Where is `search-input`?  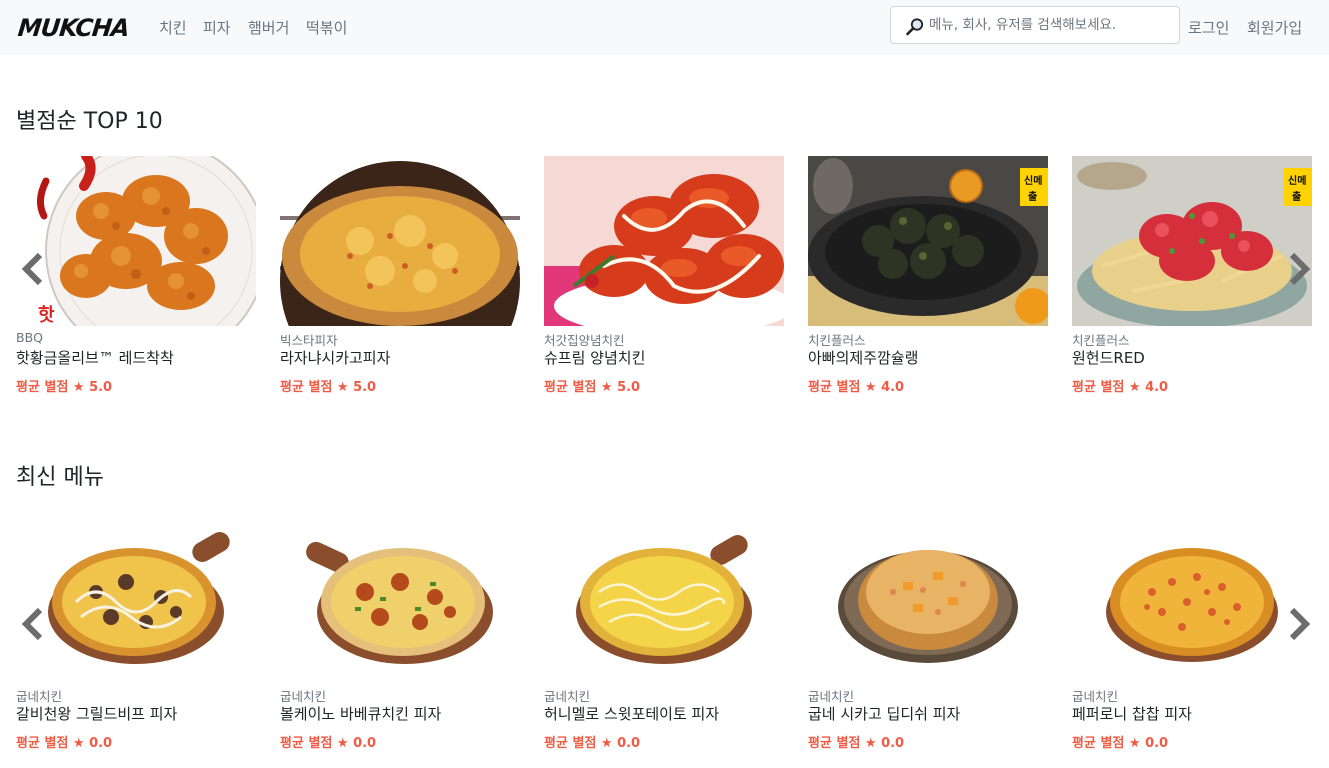 search-input is located at coordinates (1051, 25).